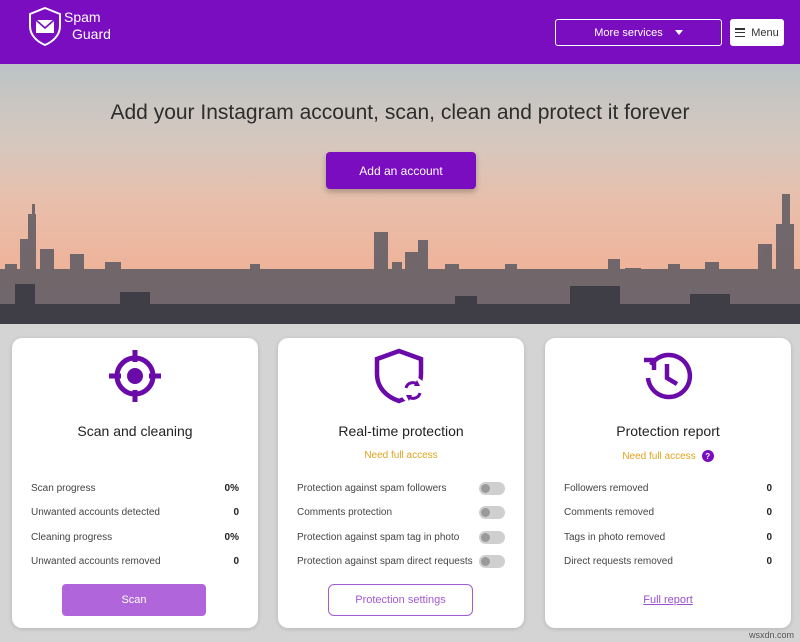 Image resolution: width=800 pixels, height=642 pixels. Describe the element at coordinates (385, 562) in the screenshot. I see `toggle-label: Protection against spam direct requests` at that location.